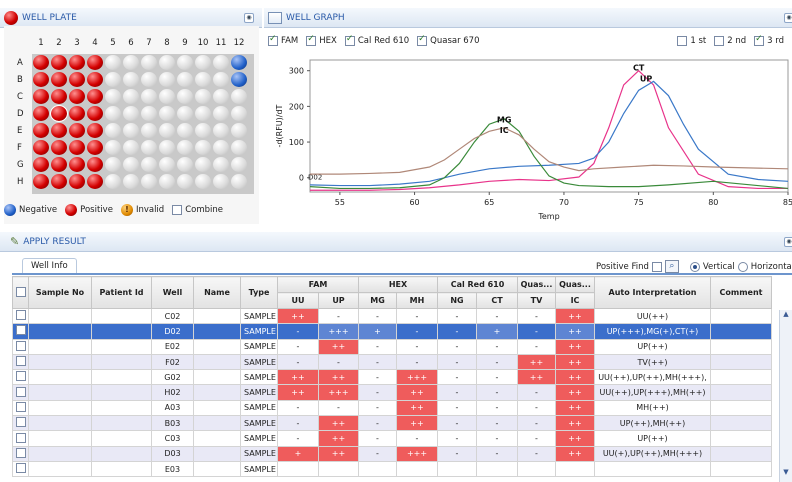 The width and height of the screenshot is (792, 482). Describe the element at coordinates (239, 181) in the screenshot. I see `well-H12` at that location.